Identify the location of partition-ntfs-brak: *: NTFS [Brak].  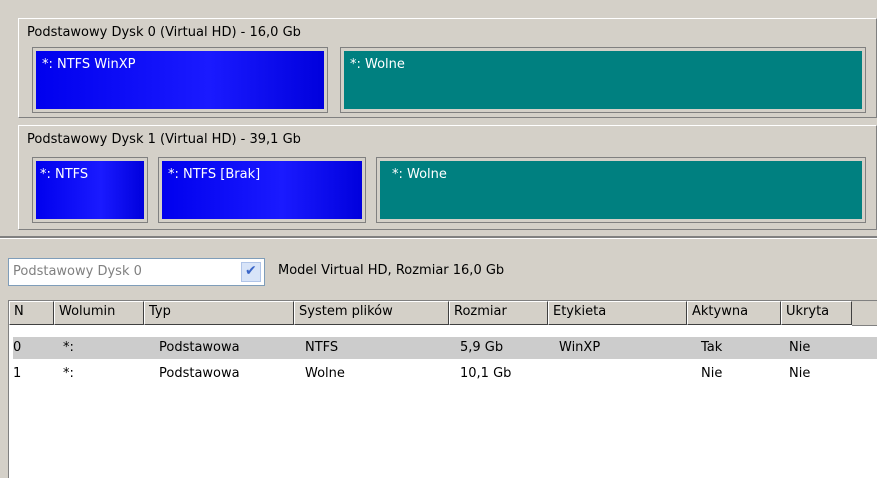
(262, 190).